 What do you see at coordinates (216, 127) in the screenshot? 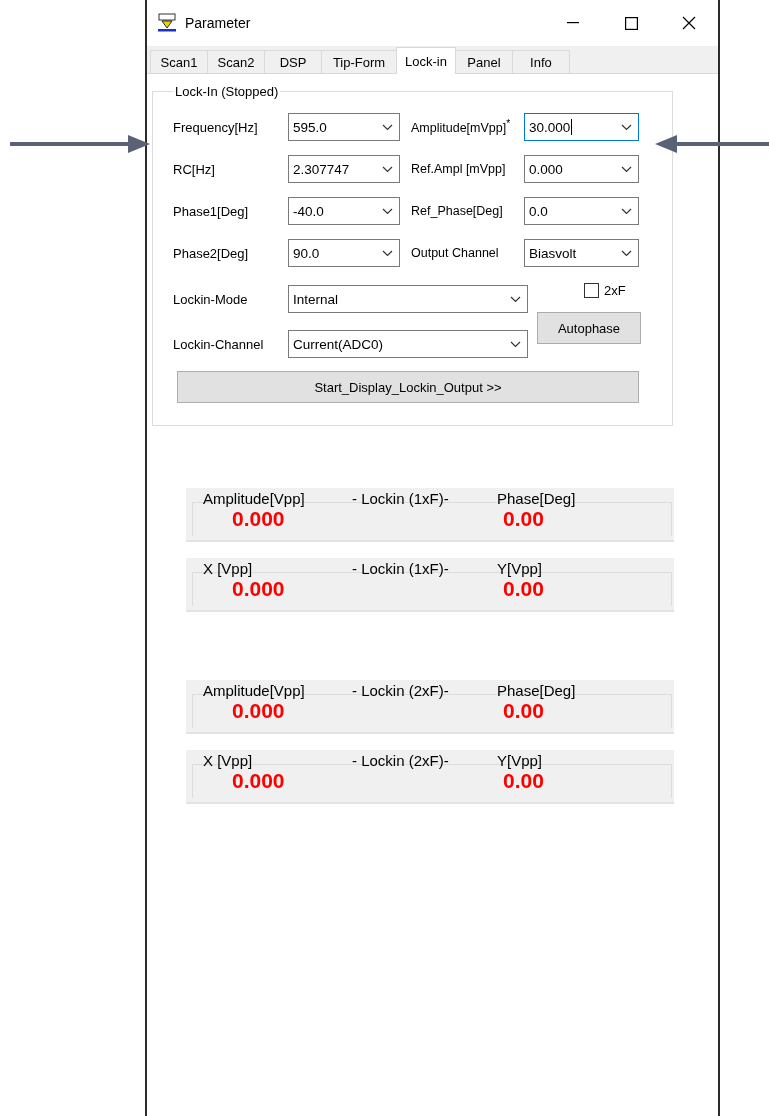
I see `field-label: Frequency[Hz]` at bounding box center [216, 127].